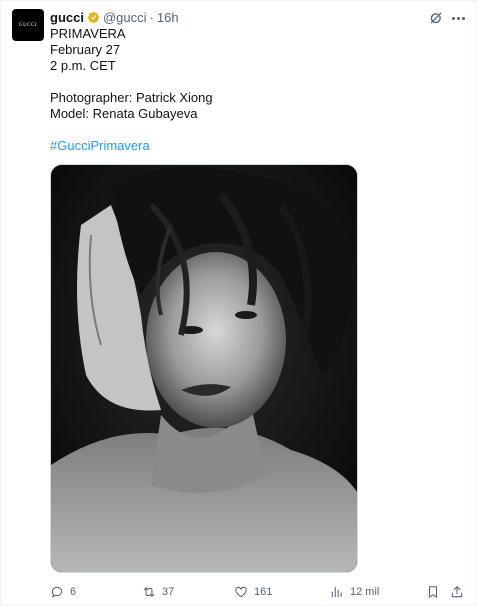 The height and width of the screenshot is (606, 477). Describe the element at coordinates (365, 592) in the screenshot. I see `view-count: 12 mil` at that location.